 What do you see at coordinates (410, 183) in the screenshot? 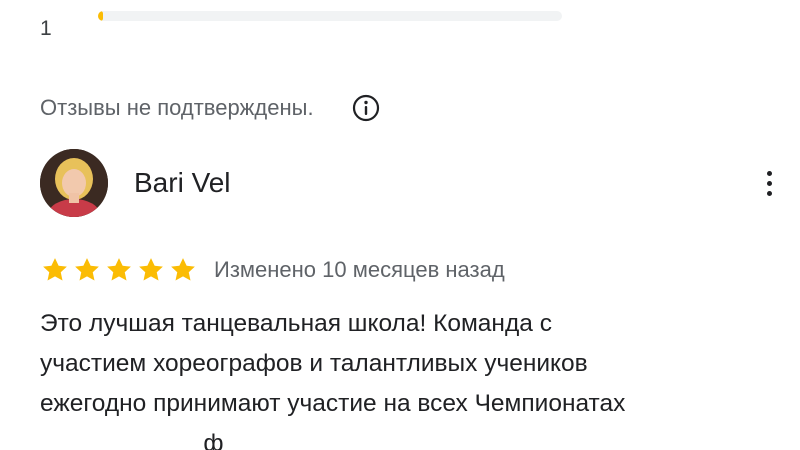
I see `review-author: Bari Vel` at bounding box center [410, 183].